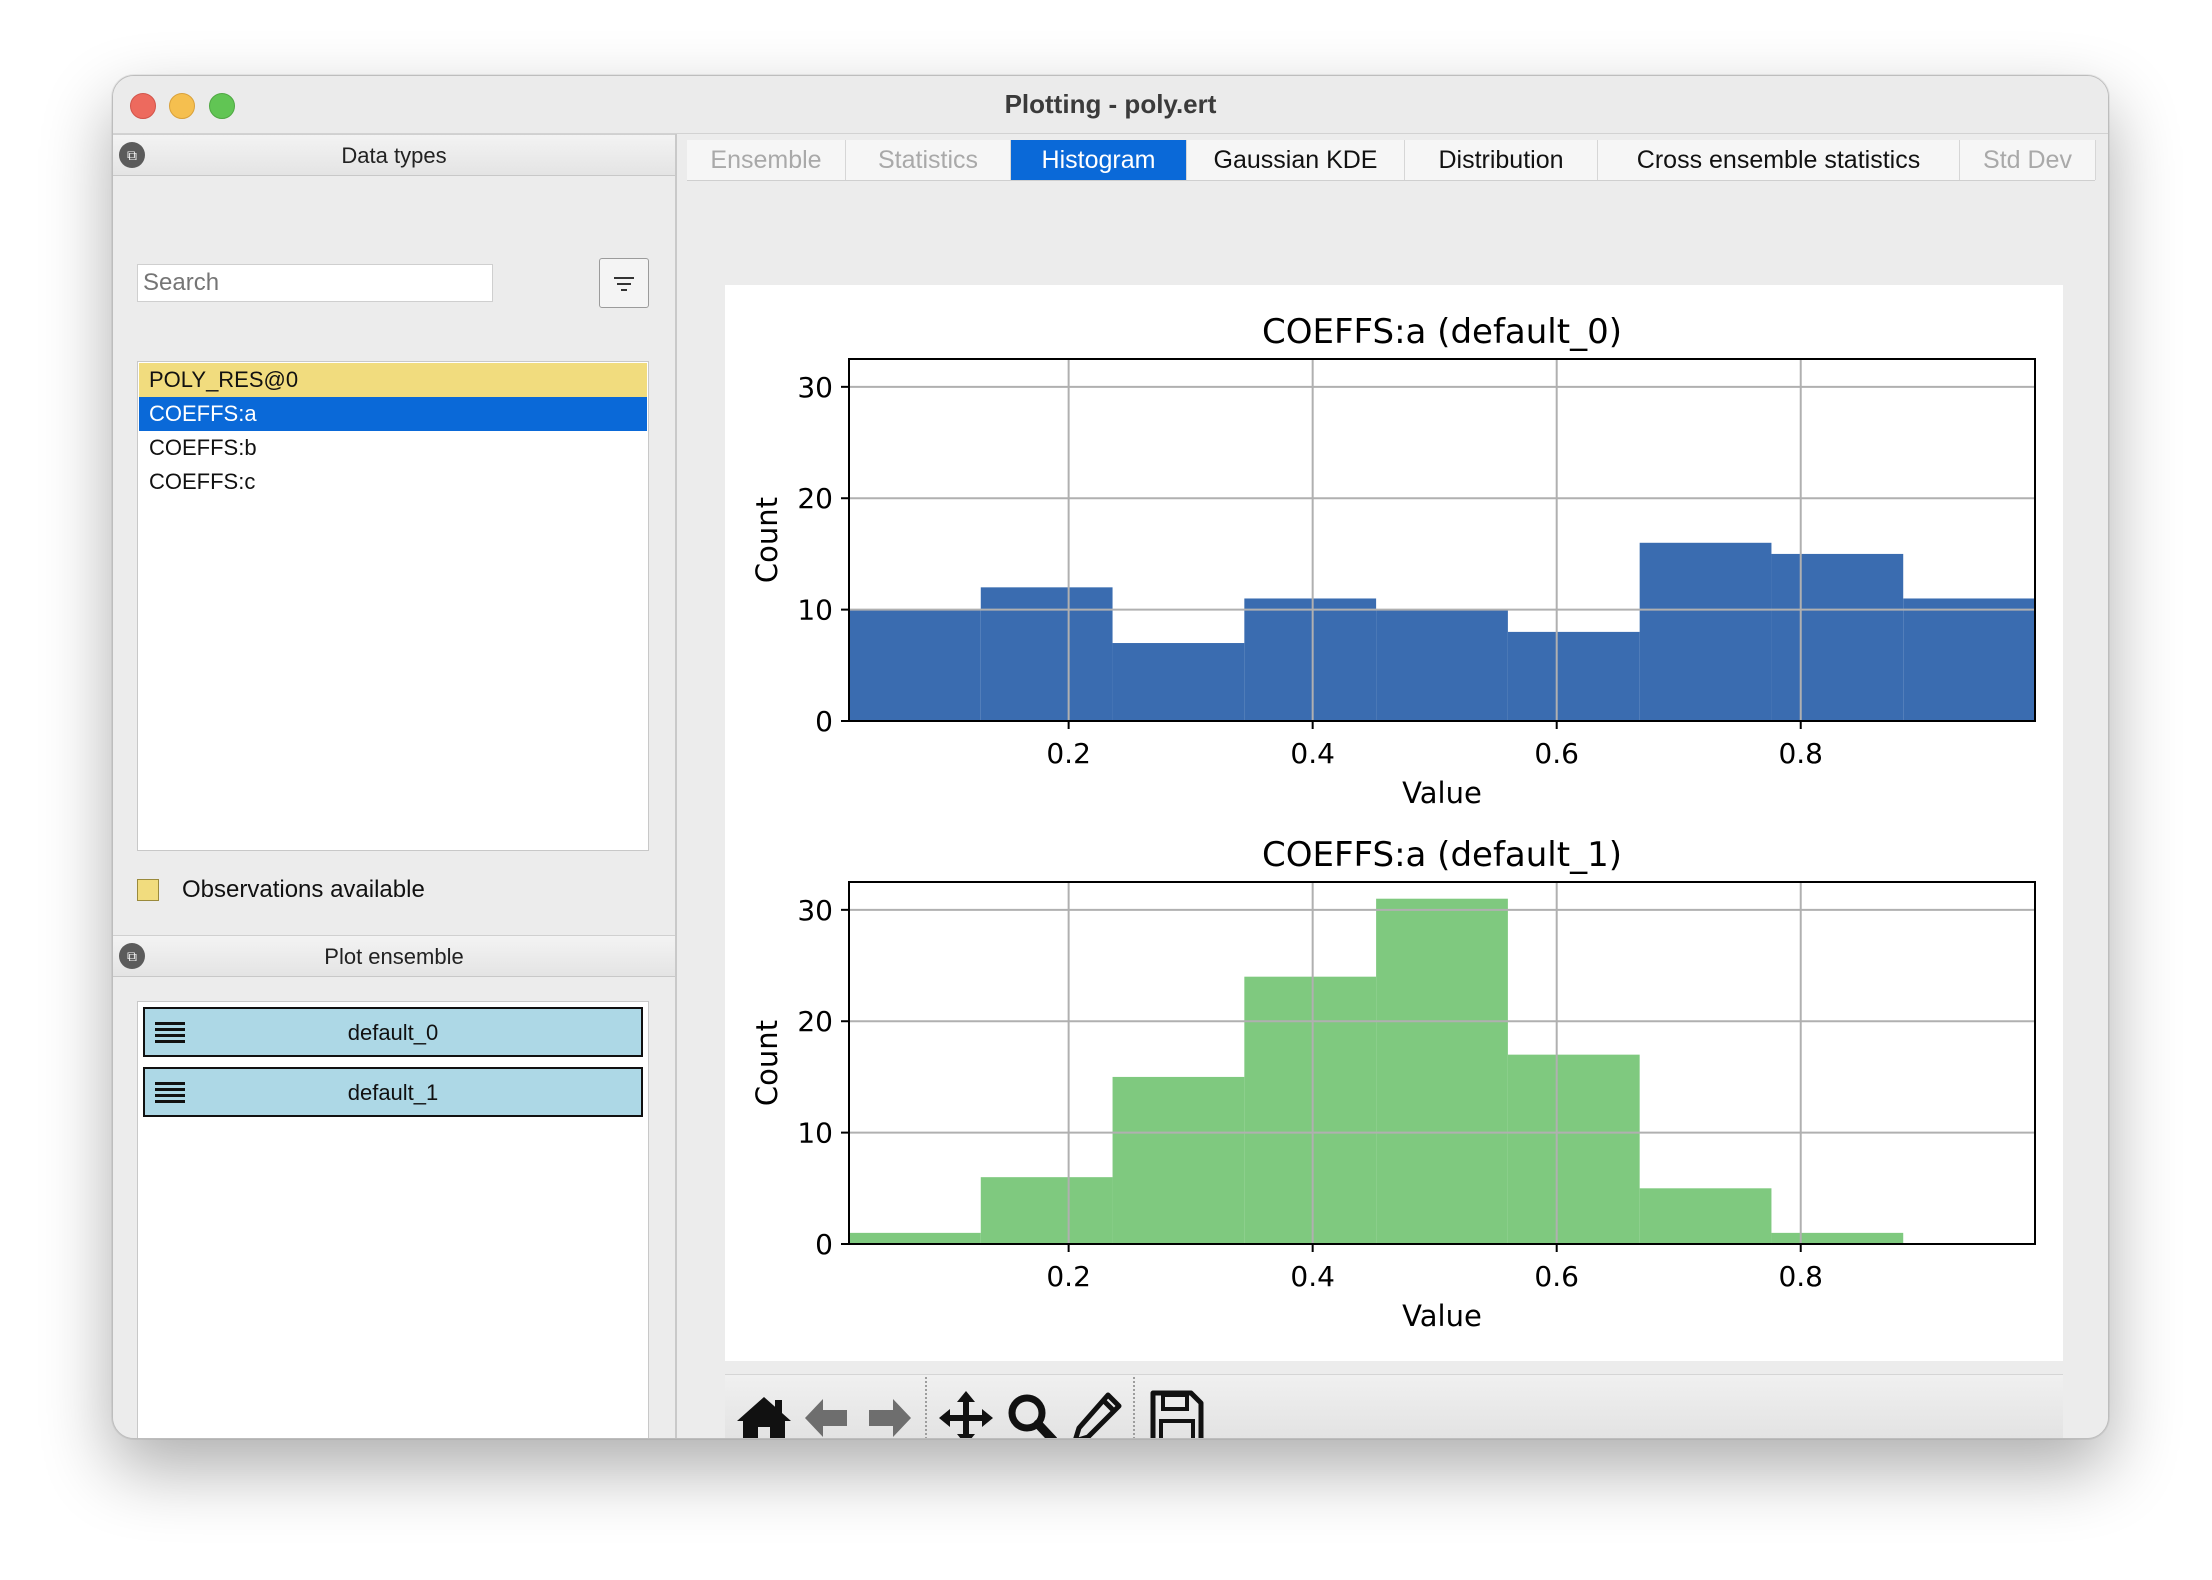  I want to click on observation-swatch, so click(148, 890).